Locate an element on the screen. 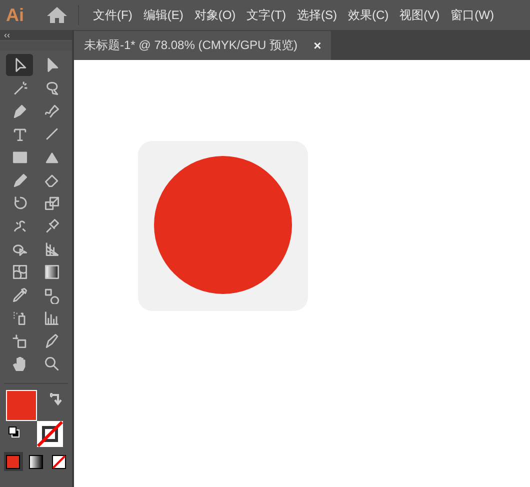 Image resolution: width=530 pixels, height=487 pixels. menu-item: 对象(O) is located at coordinates (215, 15).